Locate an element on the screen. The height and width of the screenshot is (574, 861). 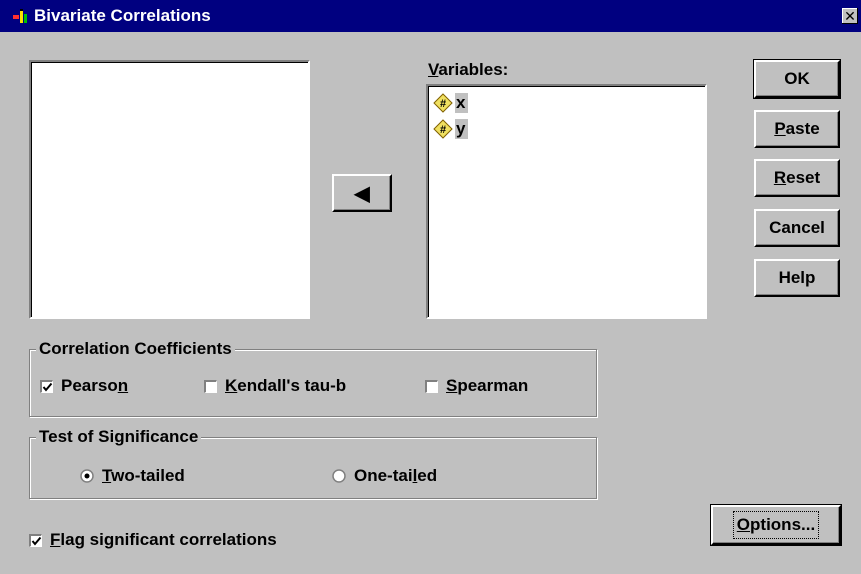
spss-app-icon is located at coordinates (21, 17).